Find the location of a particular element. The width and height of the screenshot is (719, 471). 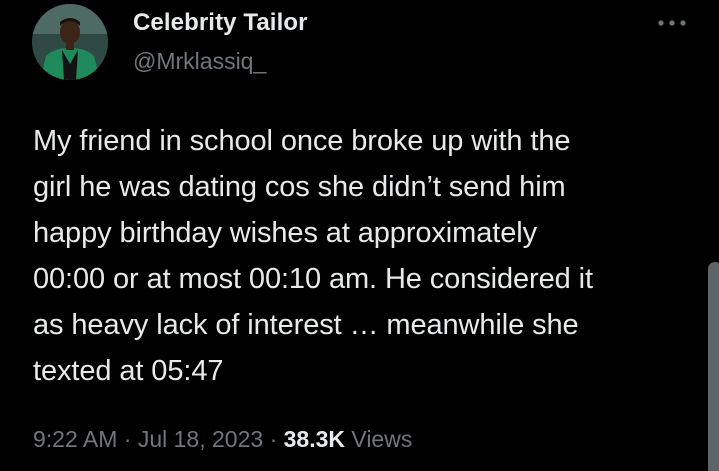

views-count: 38.3K is located at coordinates (314, 439).